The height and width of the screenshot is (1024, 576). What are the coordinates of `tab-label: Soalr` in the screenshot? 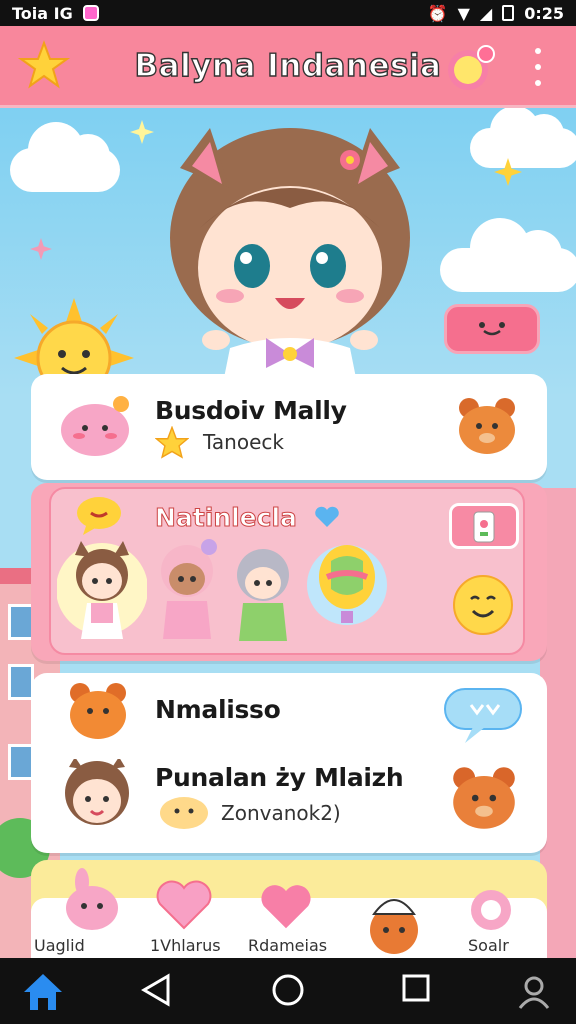 It's located at (488, 945).